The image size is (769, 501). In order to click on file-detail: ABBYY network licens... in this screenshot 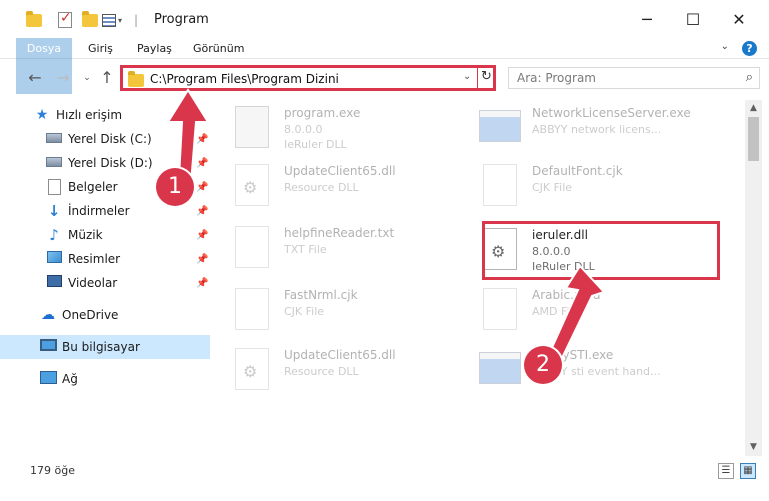, I will do `click(597, 129)`.